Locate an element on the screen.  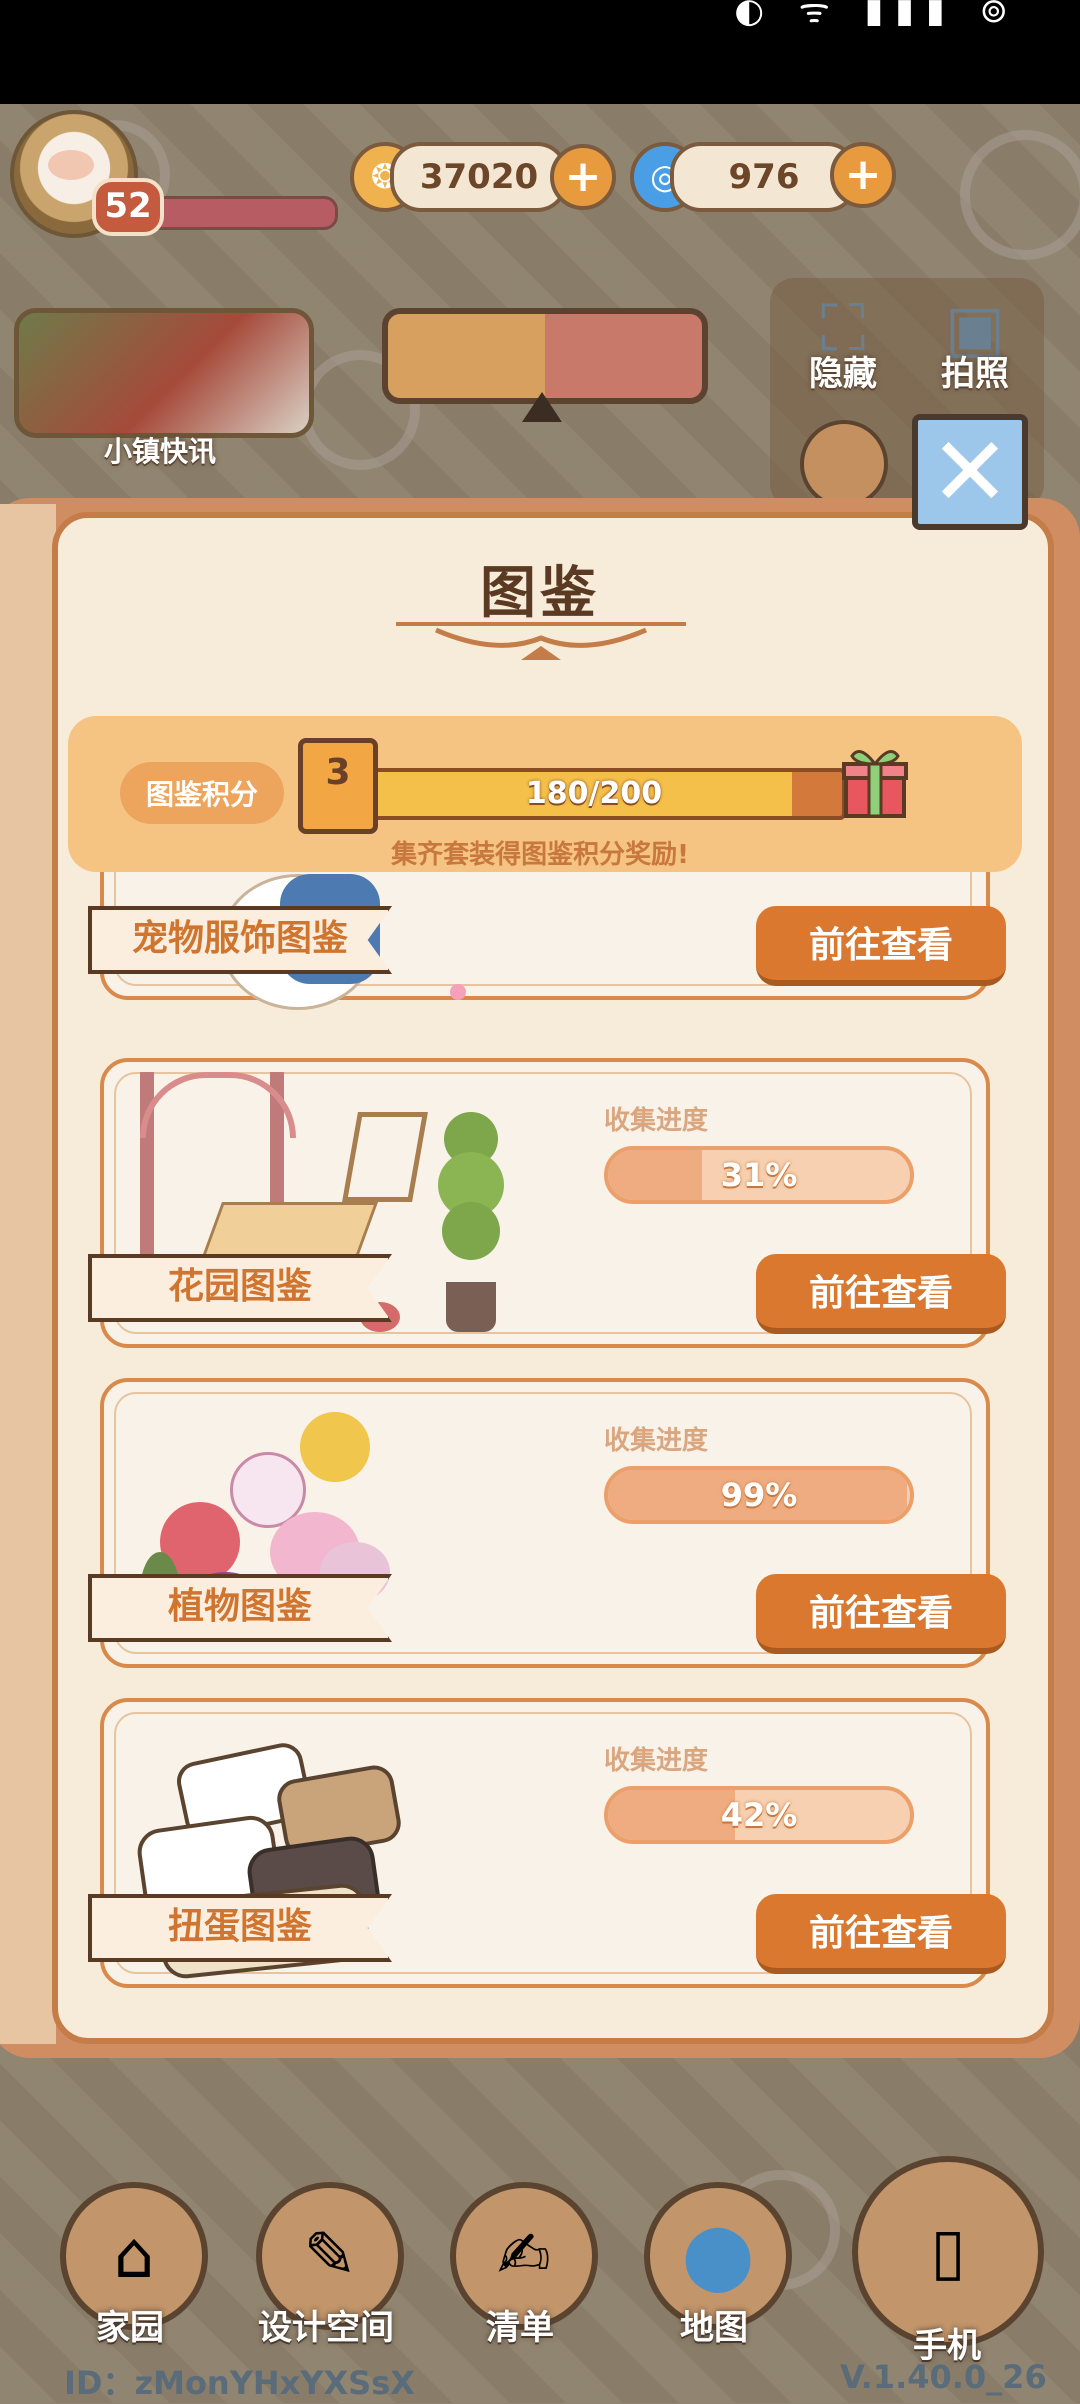
card-title: 宠物服饰图鉴 is located at coordinates (240, 940).